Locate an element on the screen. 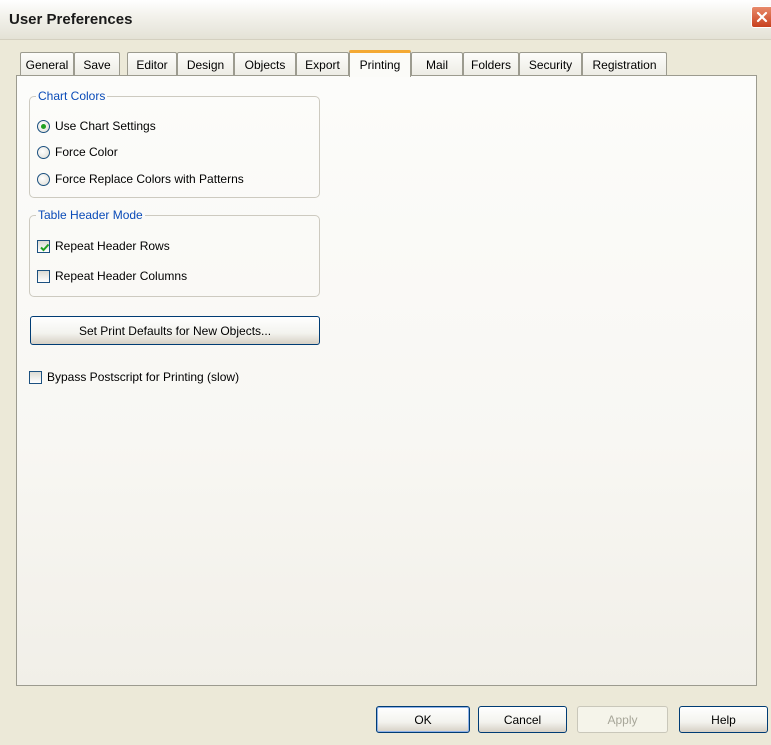  checkbox-checked is located at coordinates (43, 246).